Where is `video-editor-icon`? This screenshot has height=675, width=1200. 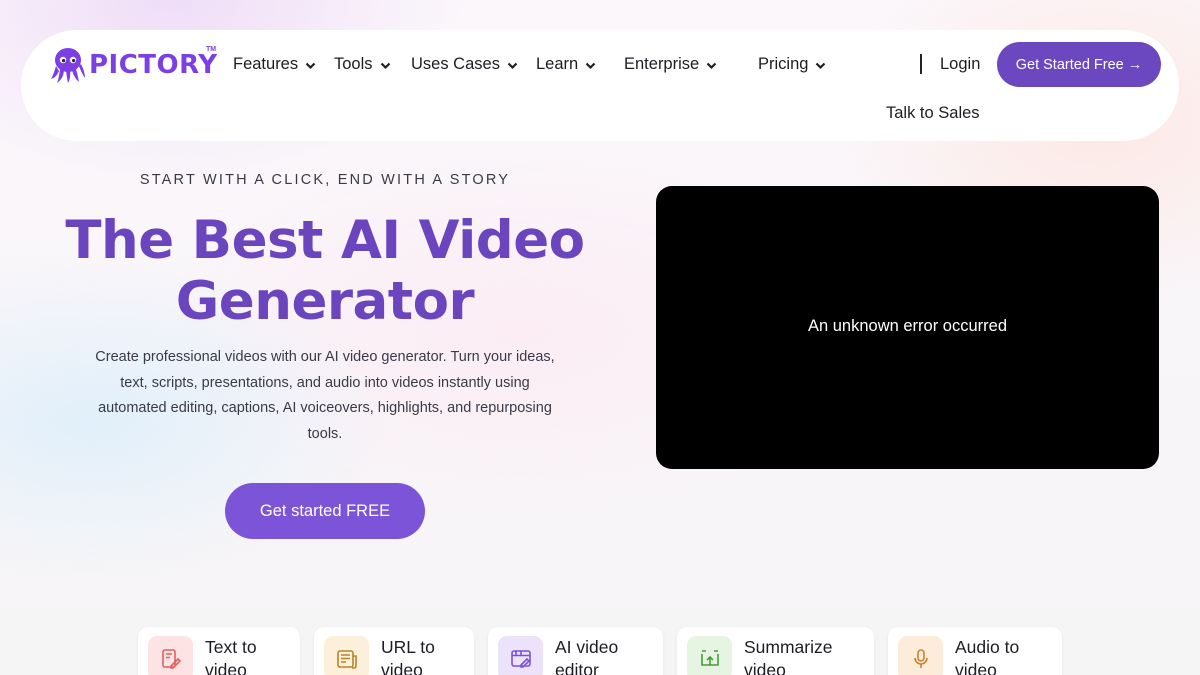
video-editor-icon is located at coordinates (520, 655).